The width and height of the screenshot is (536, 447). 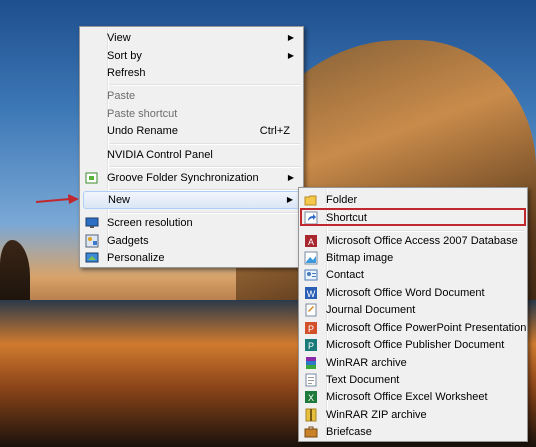 What do you see at coordinates (311, 415) in the screenshot?
I see `winrar-zip-icon` at bounding box center [311, 415].